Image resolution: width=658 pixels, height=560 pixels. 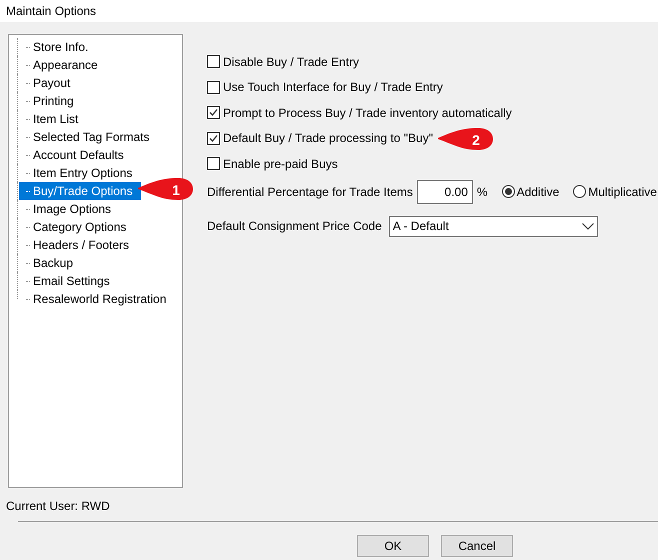 What do you see at coordinates (79, 227) in the screenshot?
I see `tree-item: Category Options` at bounding box center [79, 227].